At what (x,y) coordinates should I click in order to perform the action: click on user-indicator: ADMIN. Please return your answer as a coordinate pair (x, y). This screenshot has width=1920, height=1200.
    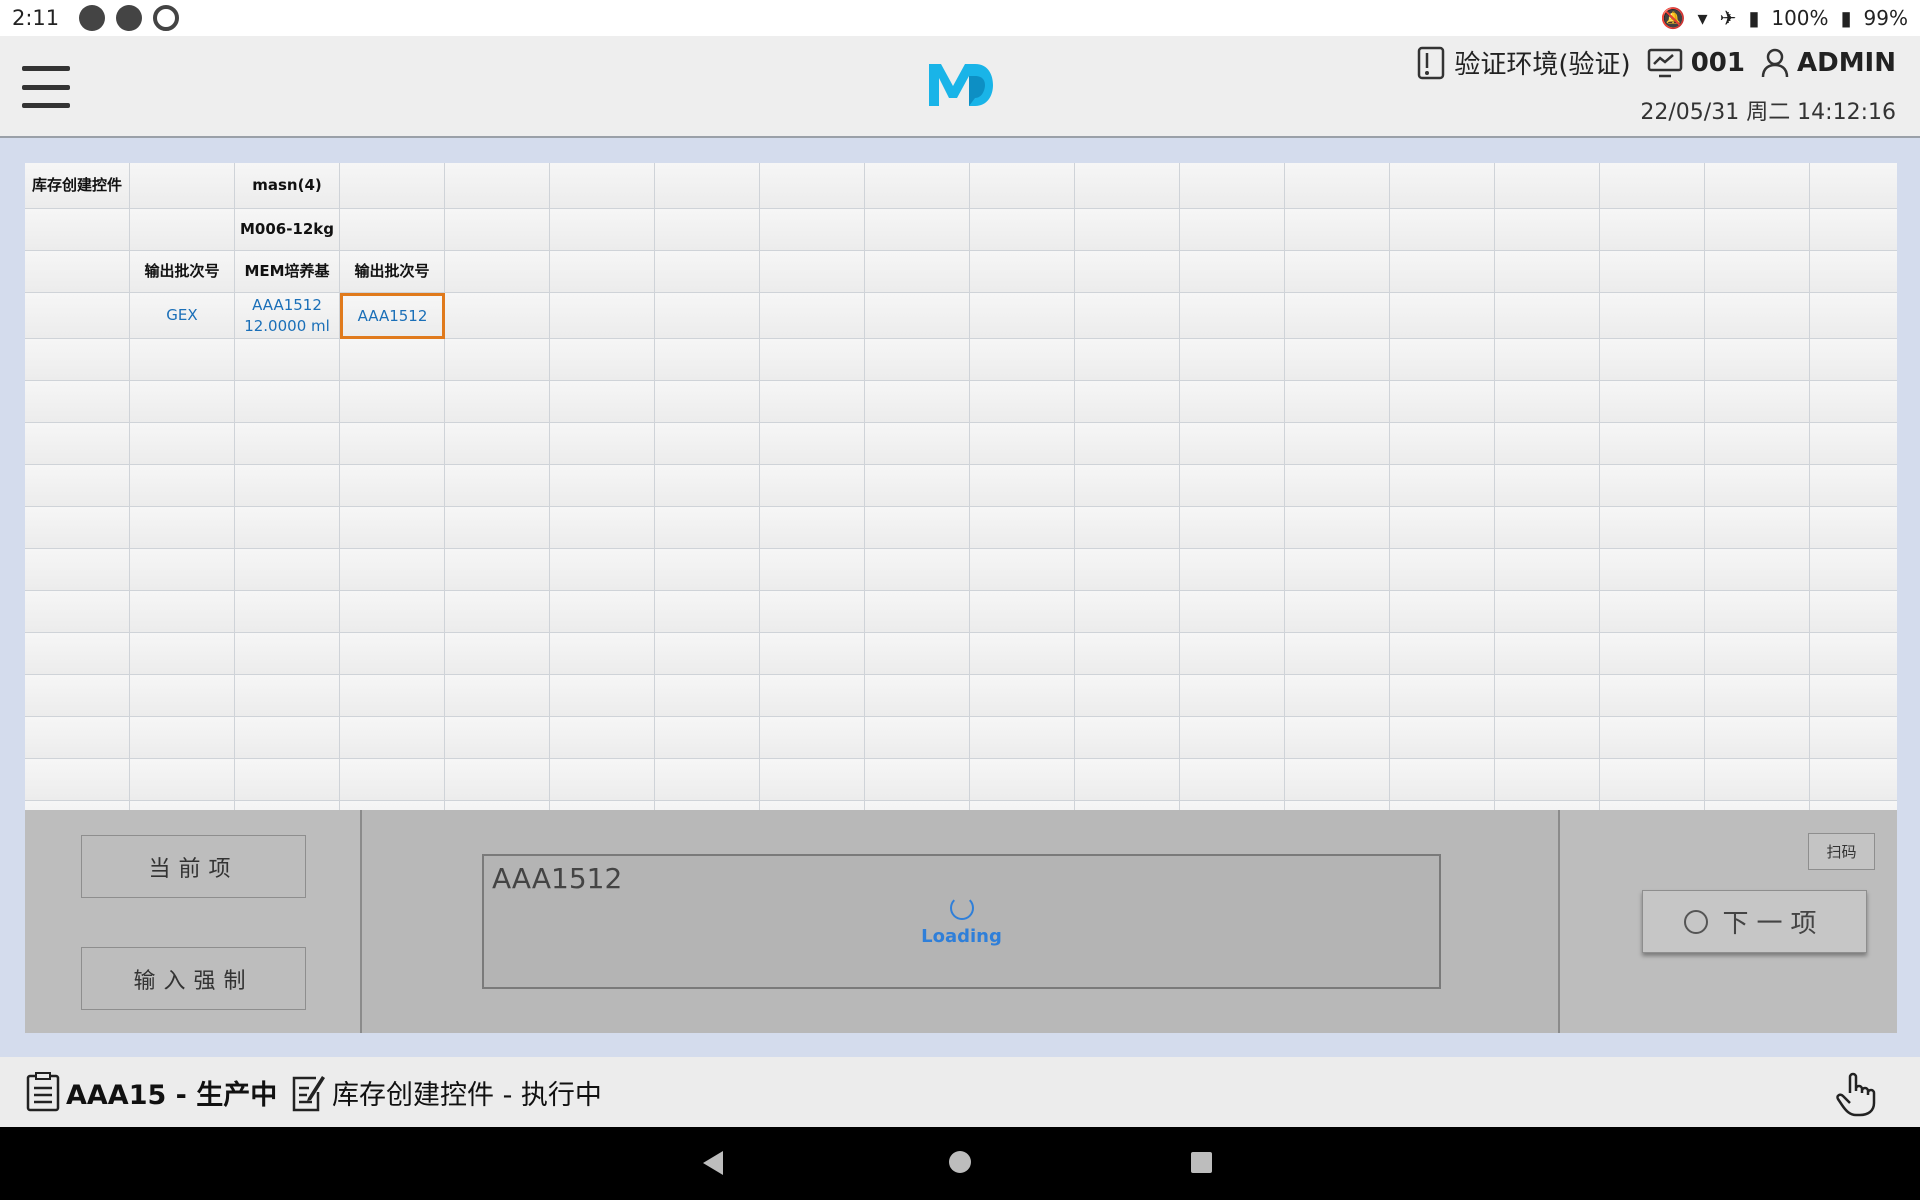
    Looking at the image, I should click on (1828, 63).